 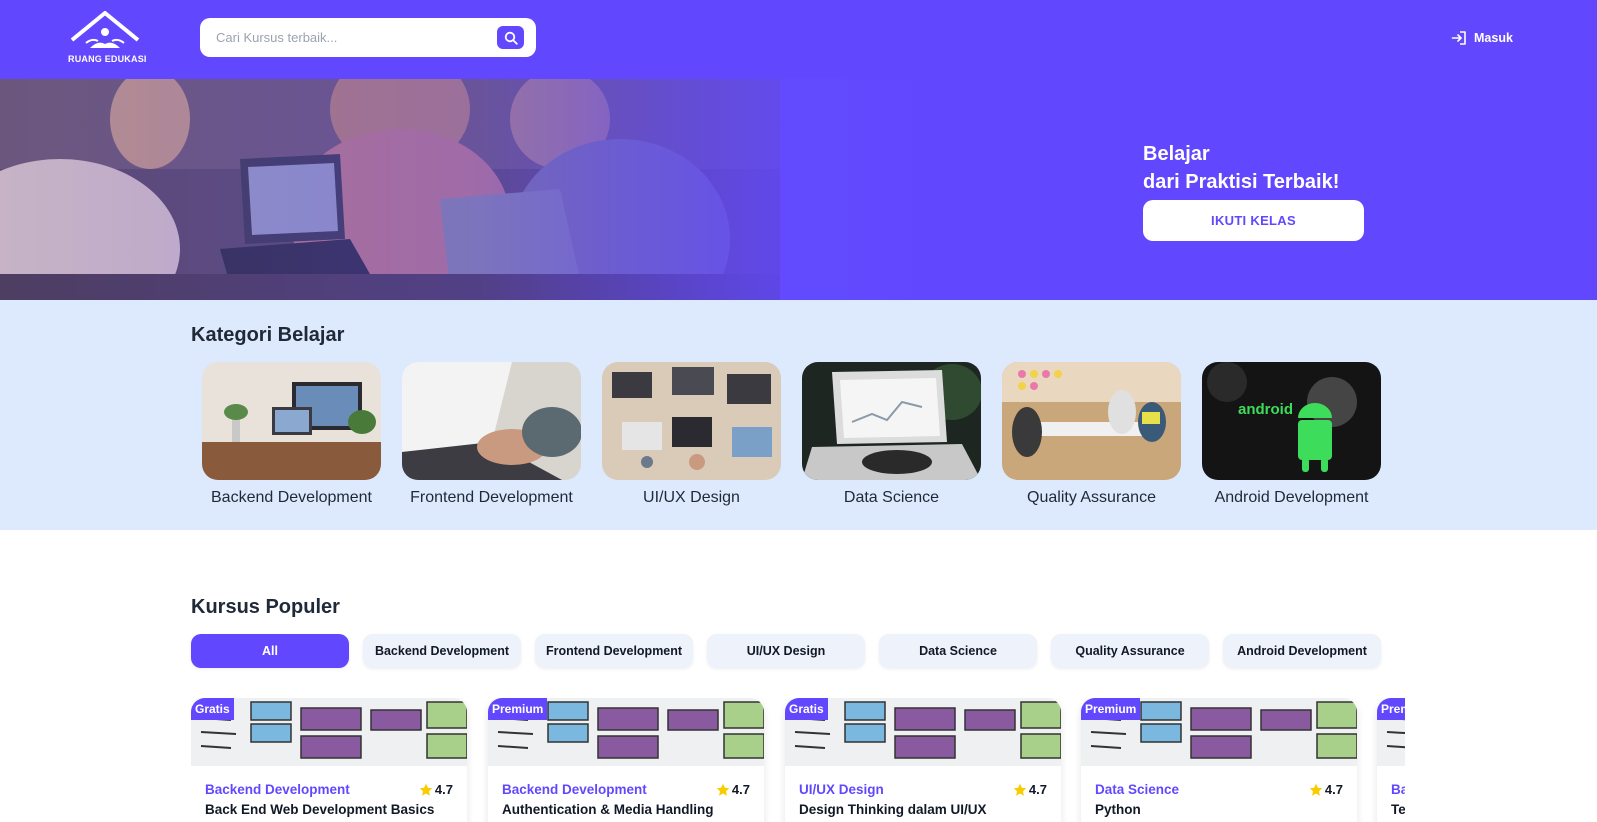 I want to click on course-title: Authentication & Media Handling, so click(x=608, y=809).